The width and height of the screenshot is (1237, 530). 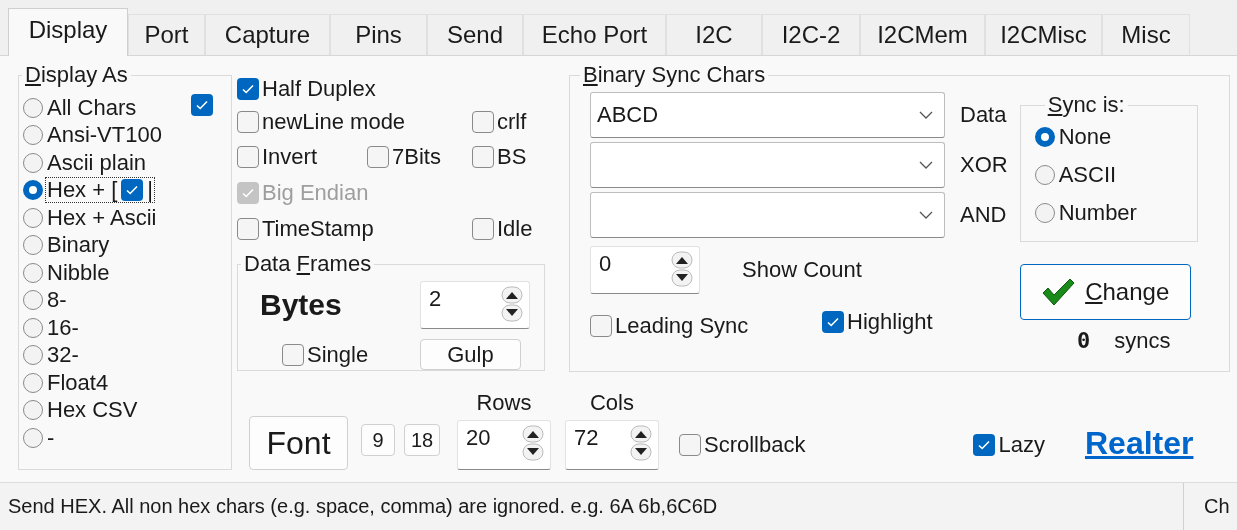 What do you see at coordinates (802, 270) in the screenshot?
I see `show-count-label: Show Count` at bounding box center [802, 270].